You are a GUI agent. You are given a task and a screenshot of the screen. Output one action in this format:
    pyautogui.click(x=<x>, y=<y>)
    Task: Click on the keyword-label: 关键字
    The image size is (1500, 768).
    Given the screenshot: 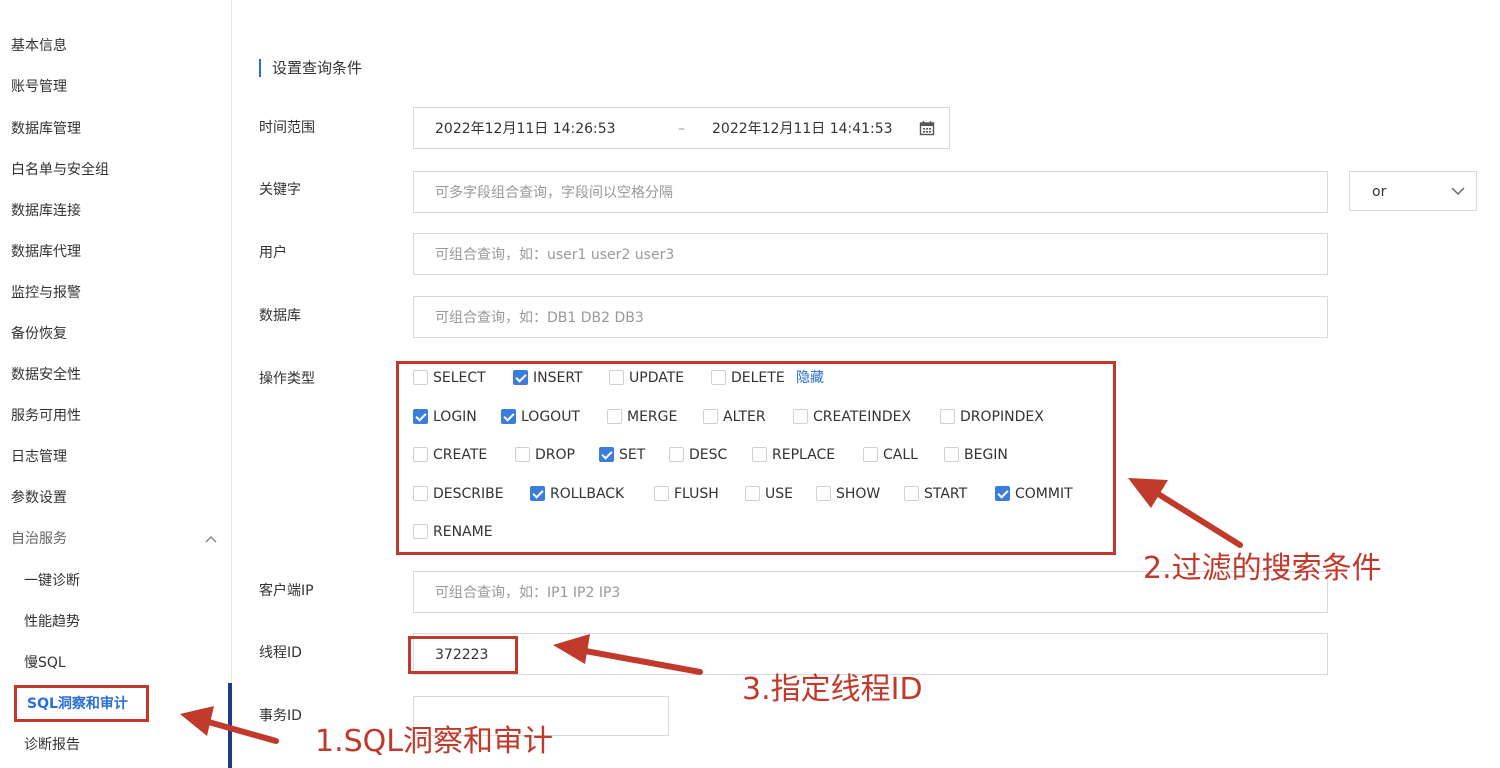 What is the action you would take?
    pyautogui.click(x=280, y=190)
    